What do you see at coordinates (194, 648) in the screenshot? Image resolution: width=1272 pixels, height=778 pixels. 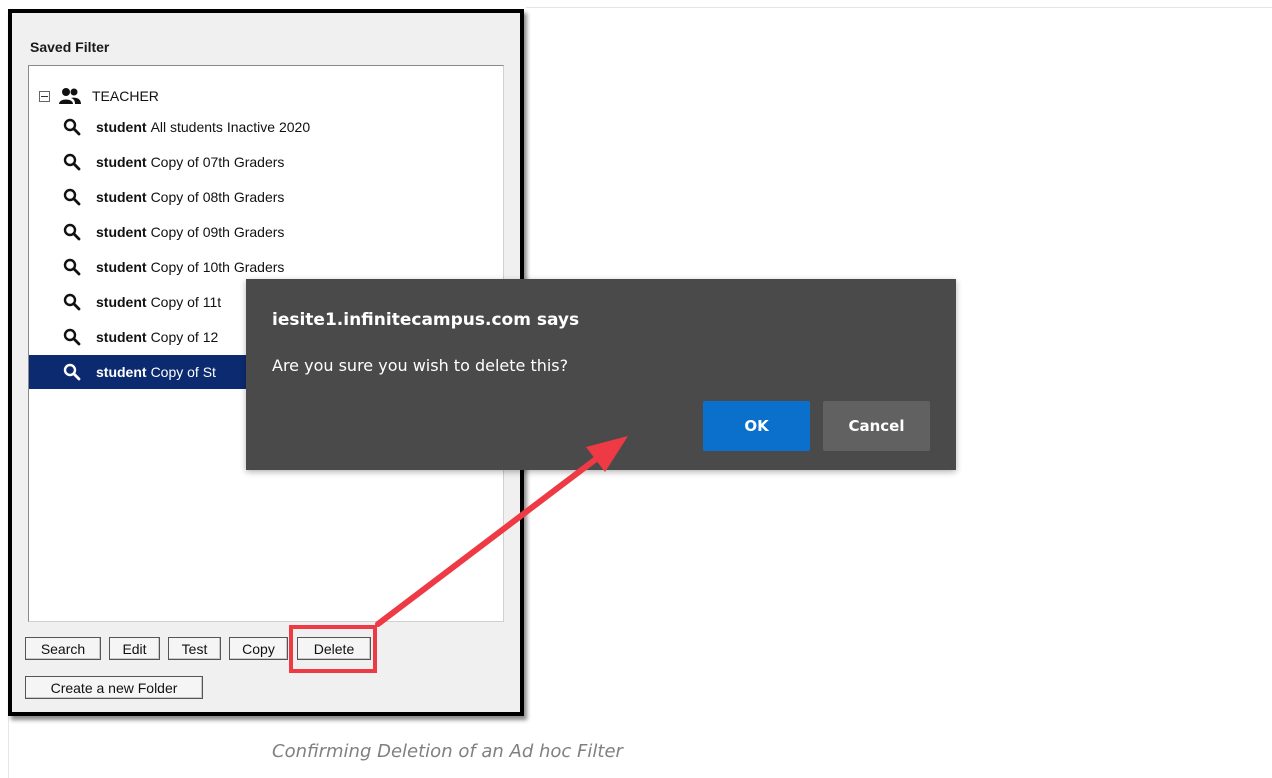 I see `test-button: Test` at bounding box center [194, 648].